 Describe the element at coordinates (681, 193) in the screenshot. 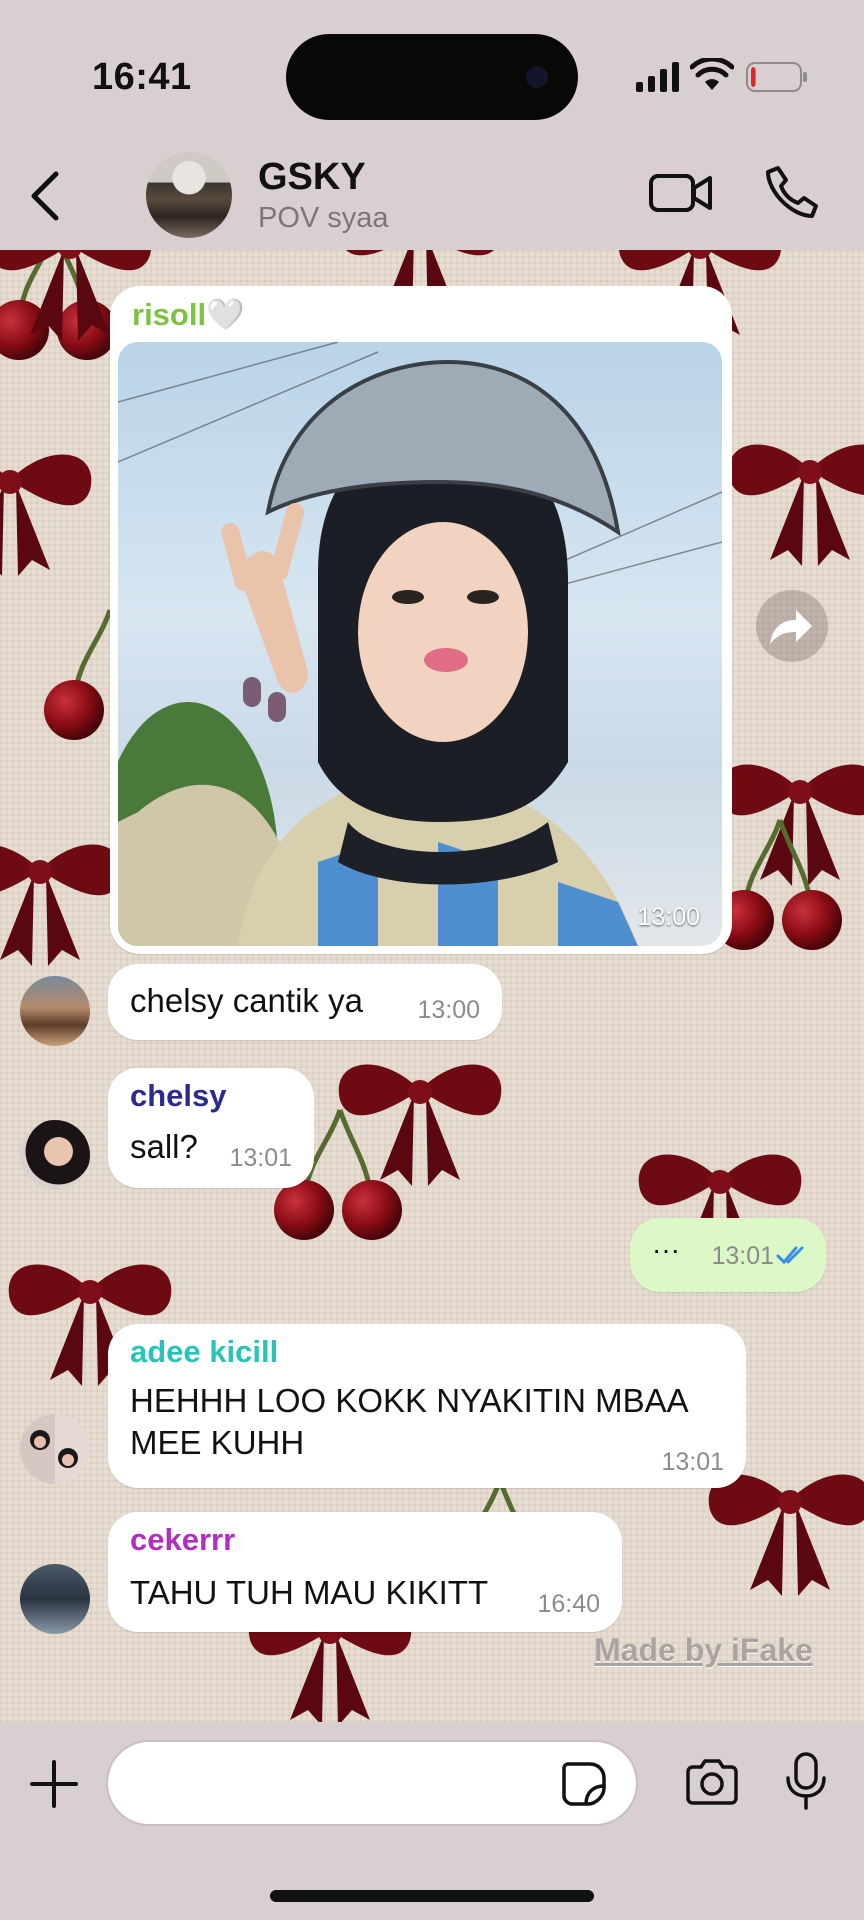

I see `video-call-icon` at that location.